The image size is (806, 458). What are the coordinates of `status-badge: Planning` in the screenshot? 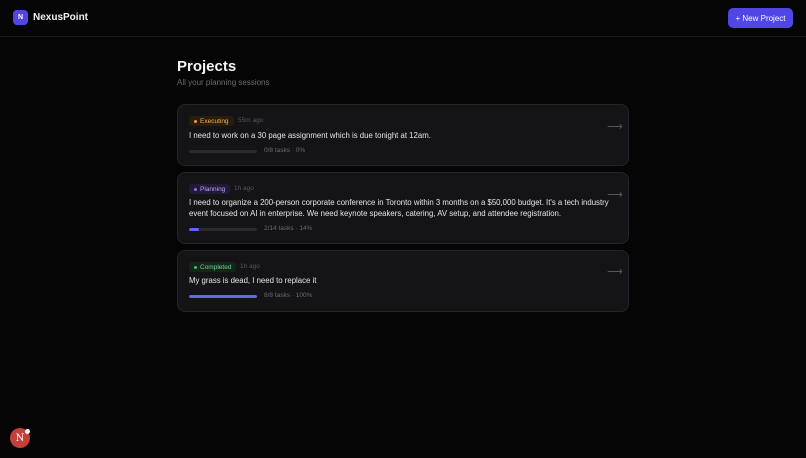 It's located at (210, 189).